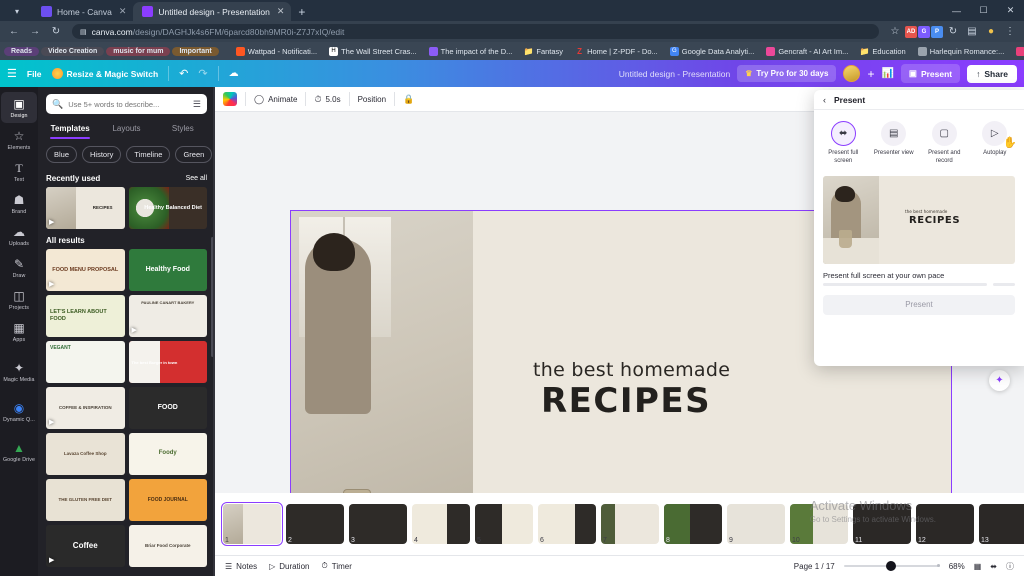 The height and width of the screenshot is (576, 1024). What do you see at coordinates (34, 74) in the screenshot?
I see `file-menu-button: File` at bounding box center [34, 74].